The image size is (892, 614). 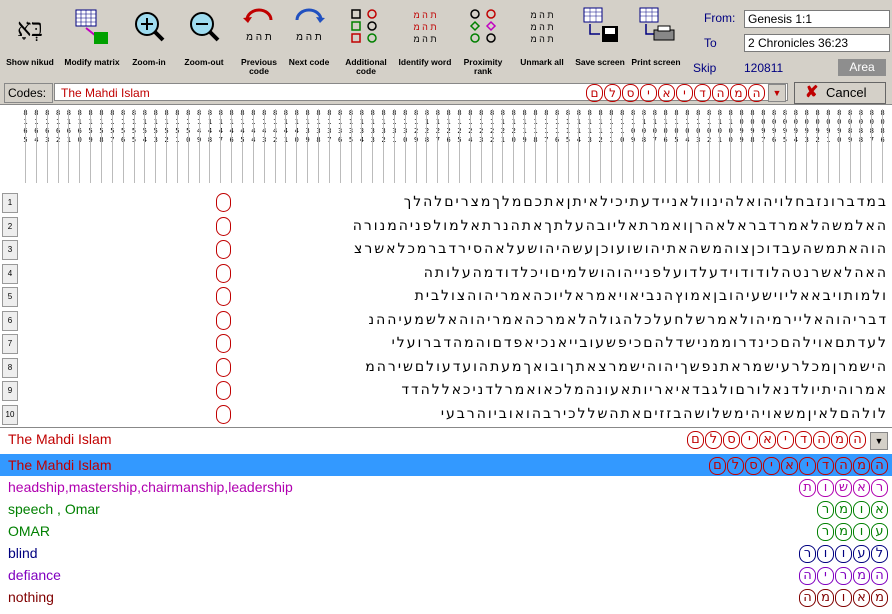 I want to click on codes-combobox: The Mahdi Islam המהדיאיסלם ▼, so click(x=421, y=92).